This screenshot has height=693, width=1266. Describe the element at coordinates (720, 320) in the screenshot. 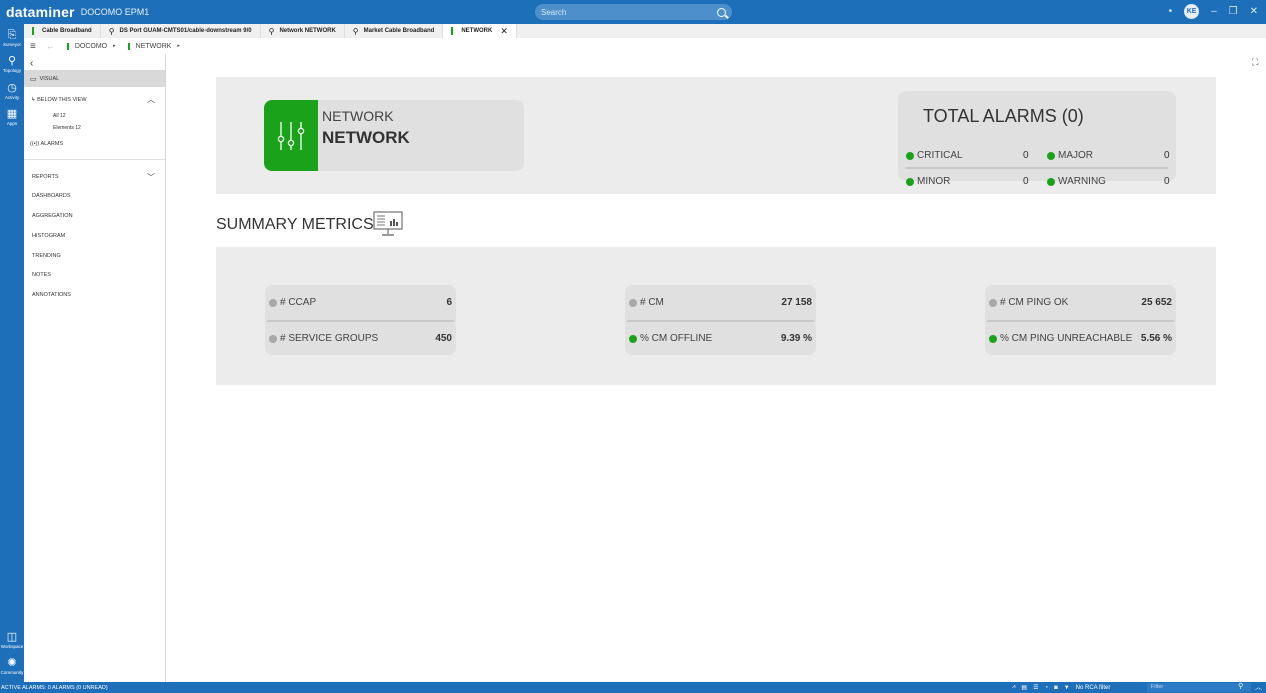

I see `metric-card-cm: # CM 27 158 % CM OFFLINE 9.39 %` at that location.